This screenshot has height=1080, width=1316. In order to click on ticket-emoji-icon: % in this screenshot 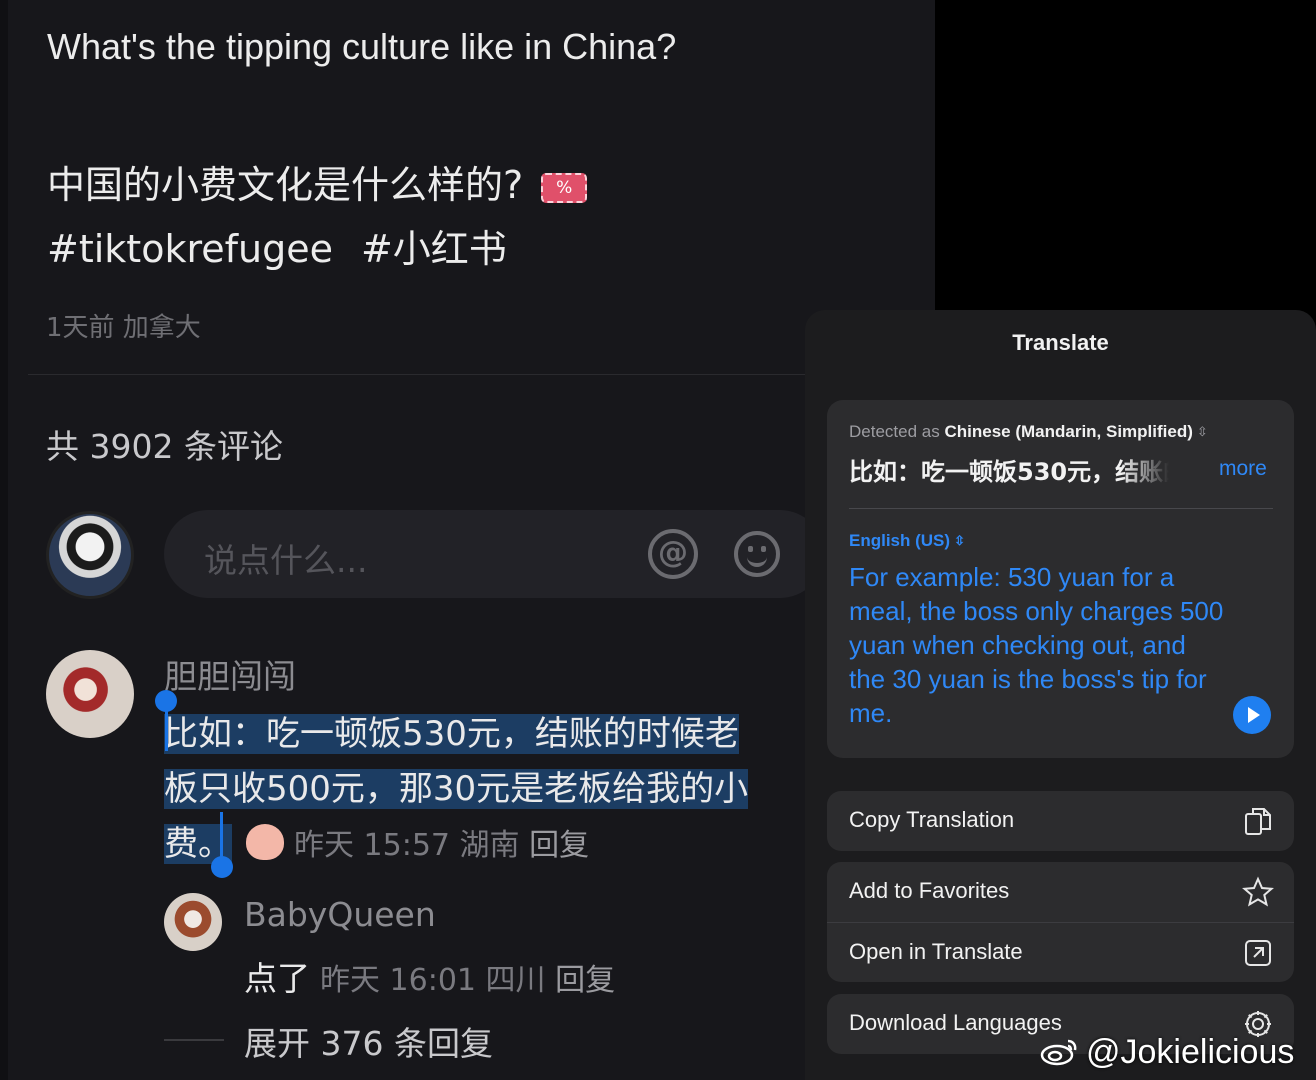, I will do `click(564, 187)`.